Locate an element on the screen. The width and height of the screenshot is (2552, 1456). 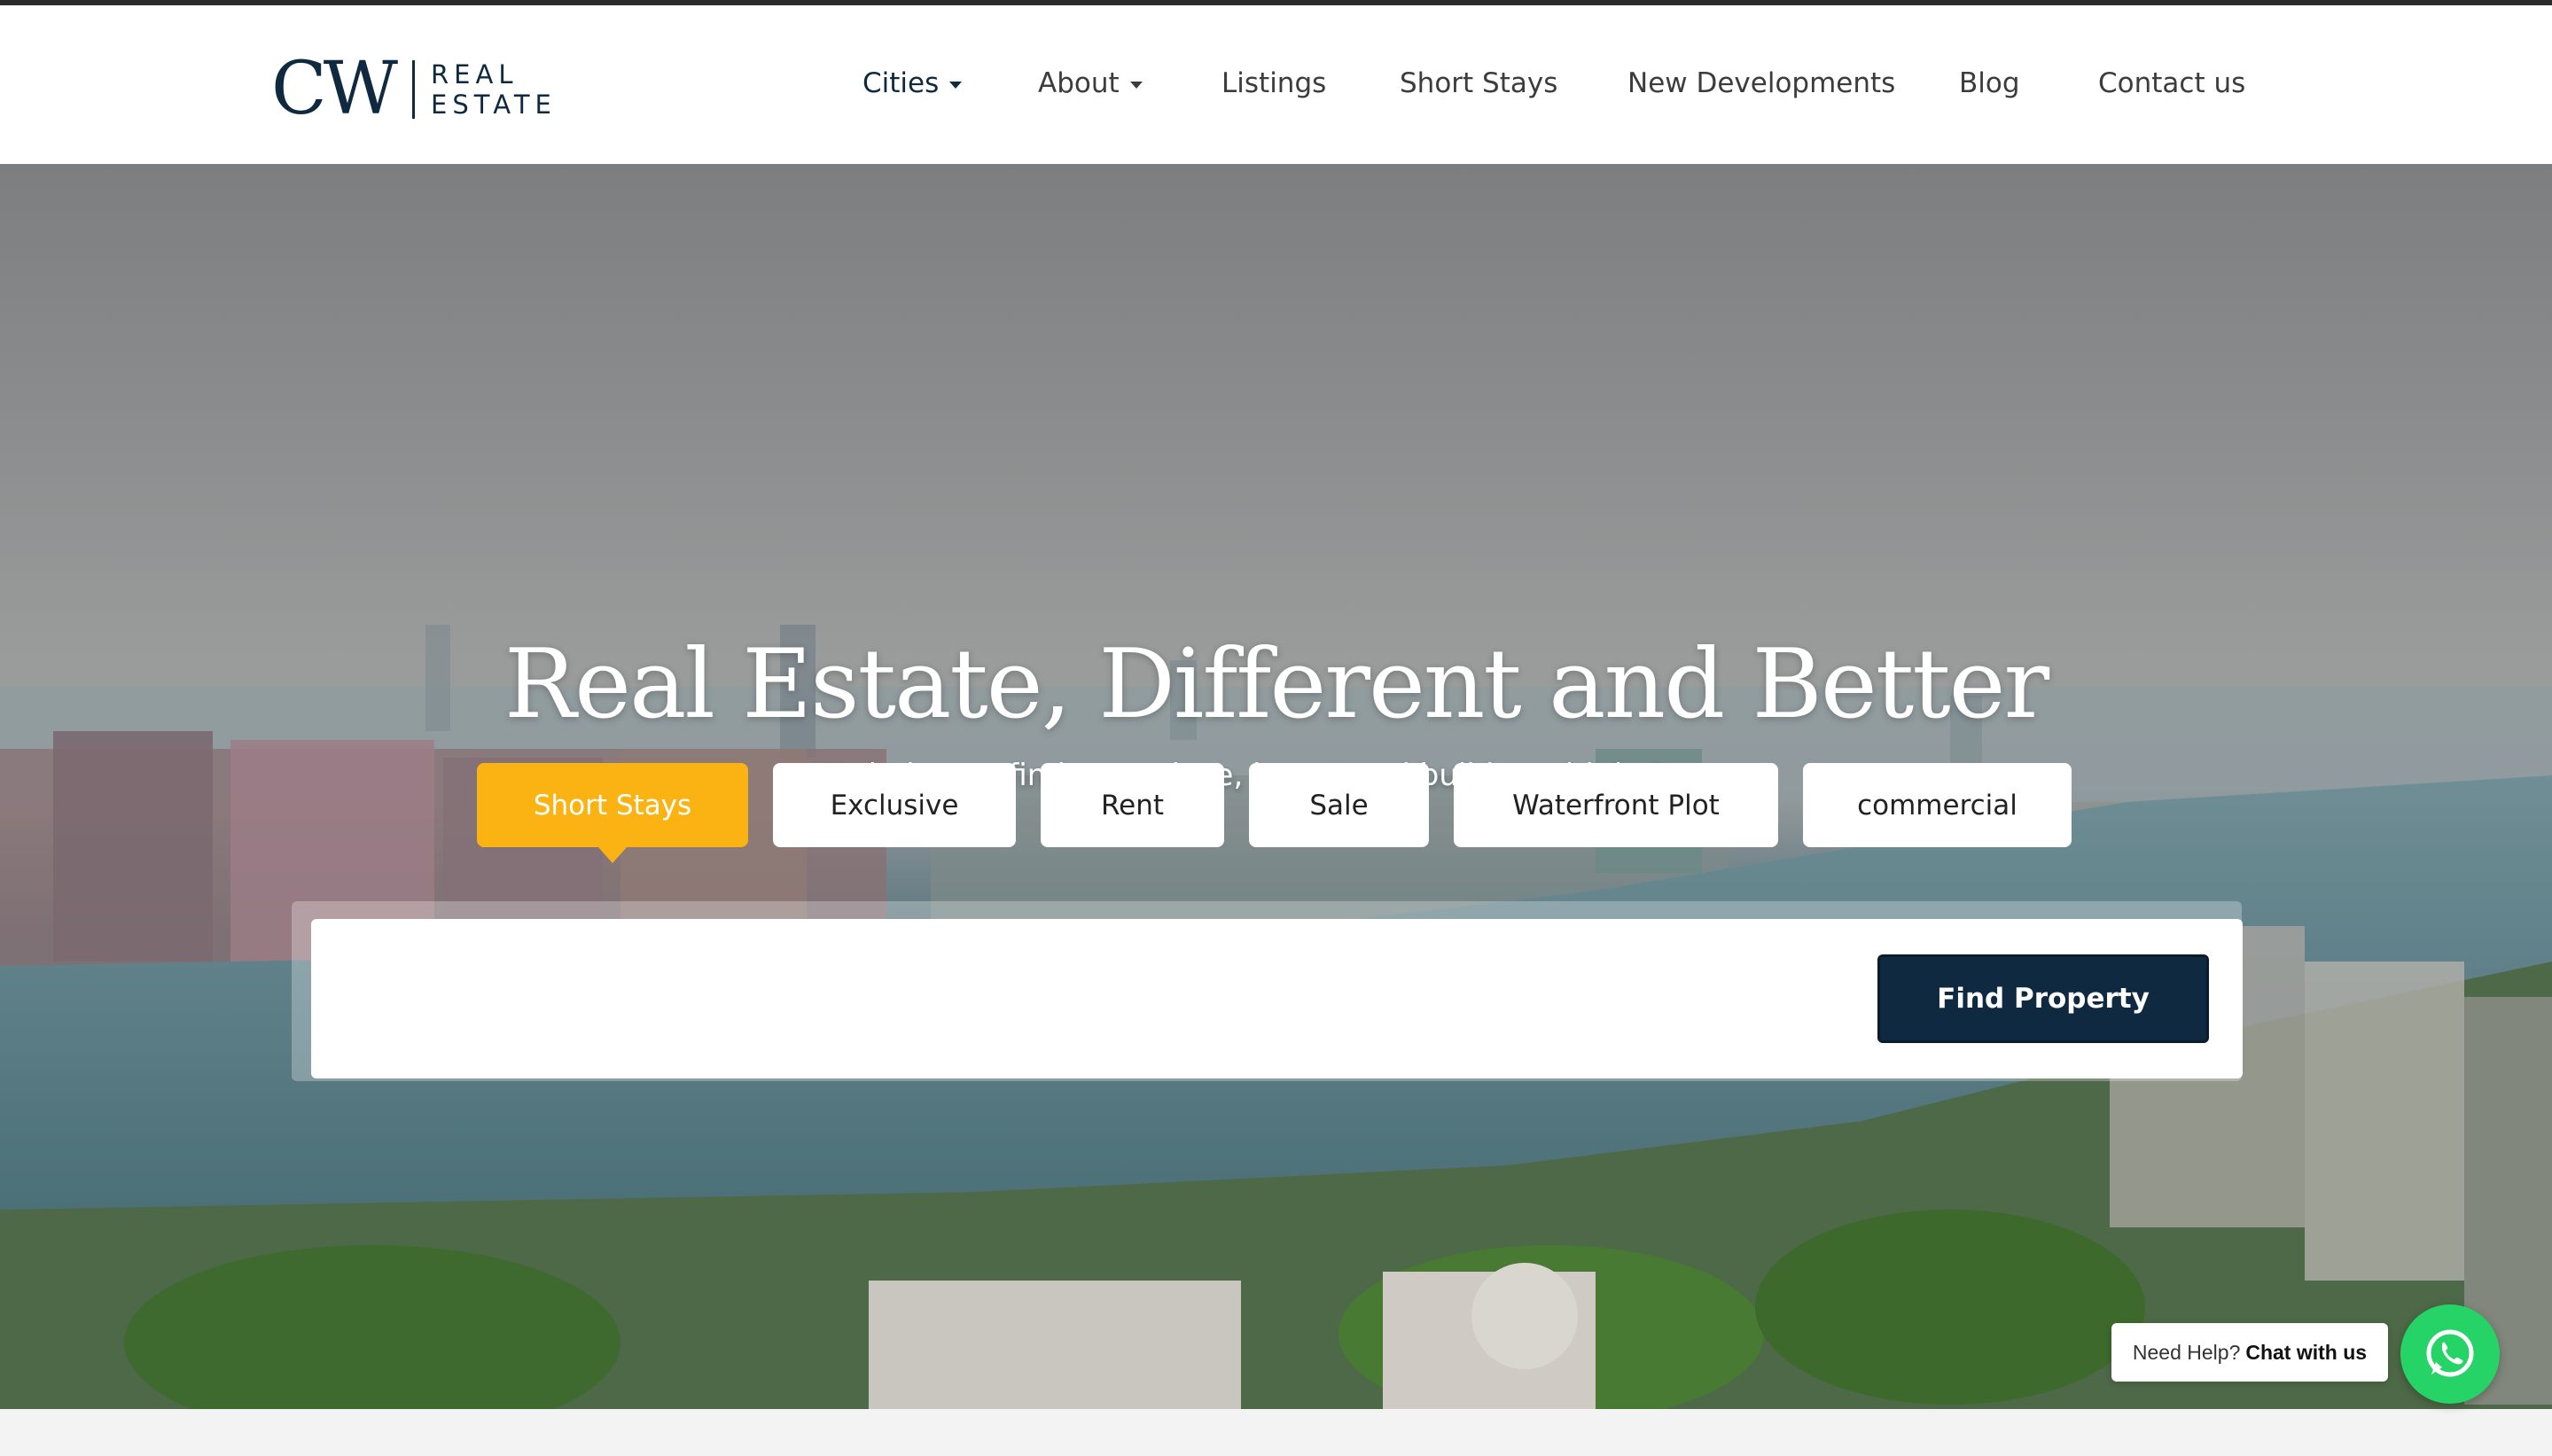
chat-help-cta: Chat with us is located at coordinates (2306, 1352).